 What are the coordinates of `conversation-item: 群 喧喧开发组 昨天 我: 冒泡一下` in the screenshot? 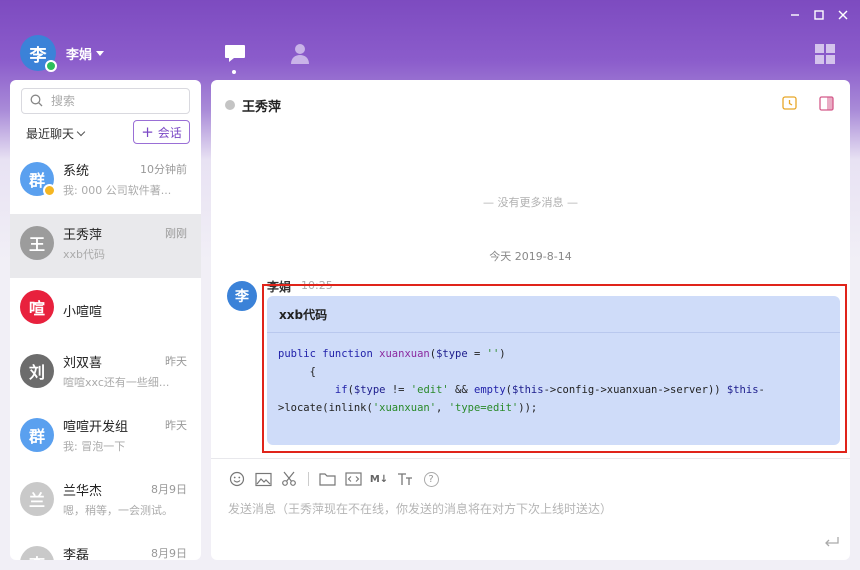 It's located at (105, 438).